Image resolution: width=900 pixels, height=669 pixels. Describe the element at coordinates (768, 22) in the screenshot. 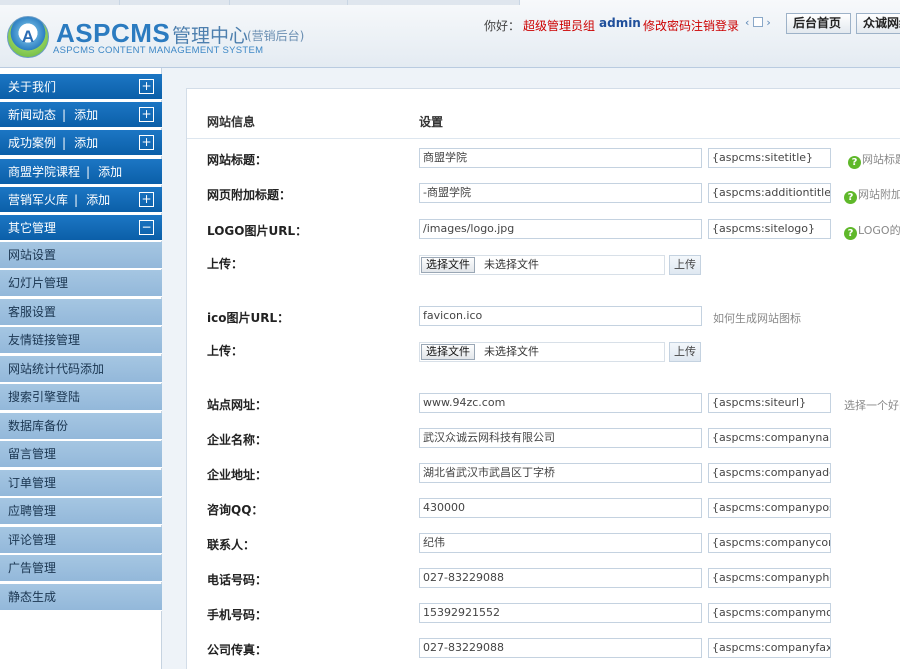

I see `right-arrow-icon: ›` at that location.